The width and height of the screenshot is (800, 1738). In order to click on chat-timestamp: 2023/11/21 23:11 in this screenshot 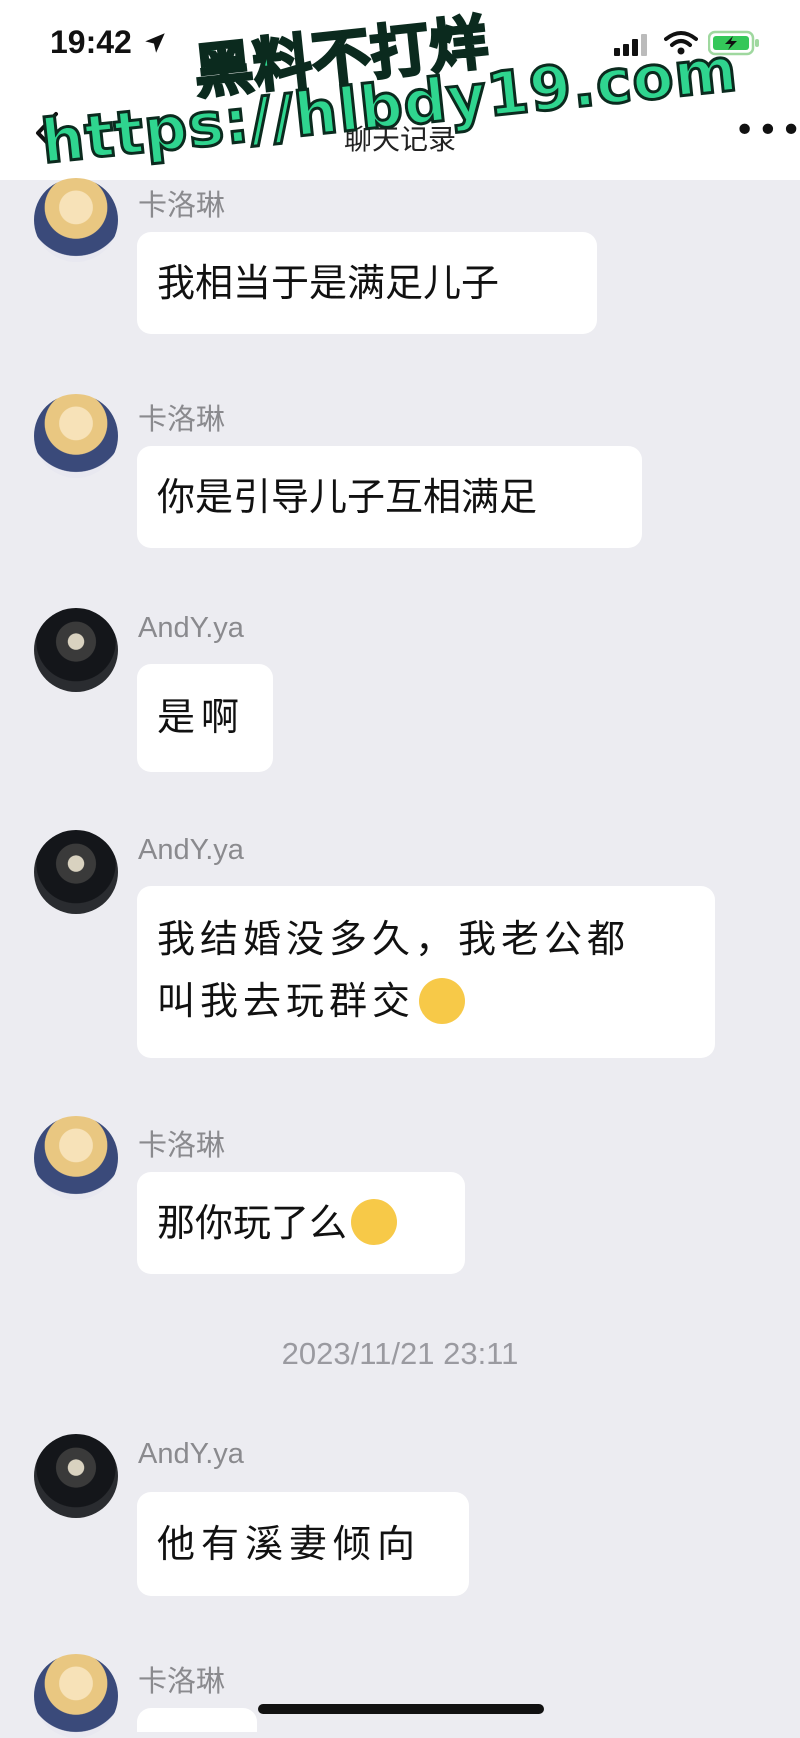, I will do `click(400, 1353)`.